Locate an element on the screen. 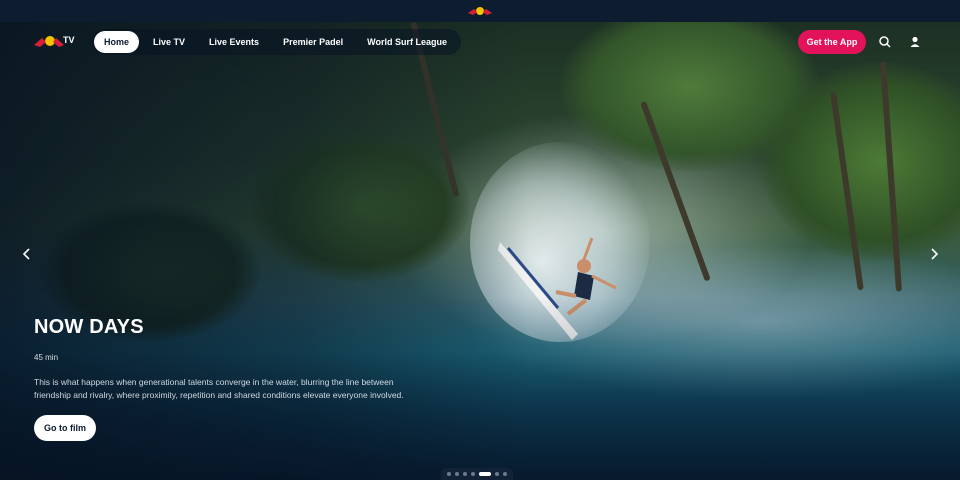 This screenshot has height=480, width=960. nav-item-world-surf-league: World Surf League is located at coordinates (407, 42).